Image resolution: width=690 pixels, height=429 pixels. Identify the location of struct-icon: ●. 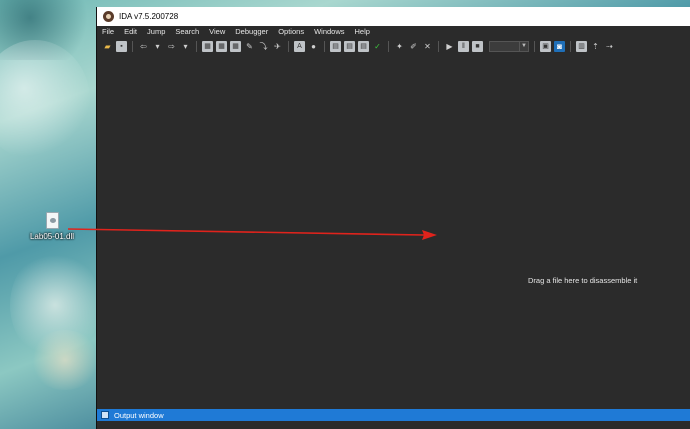
(313, 46).